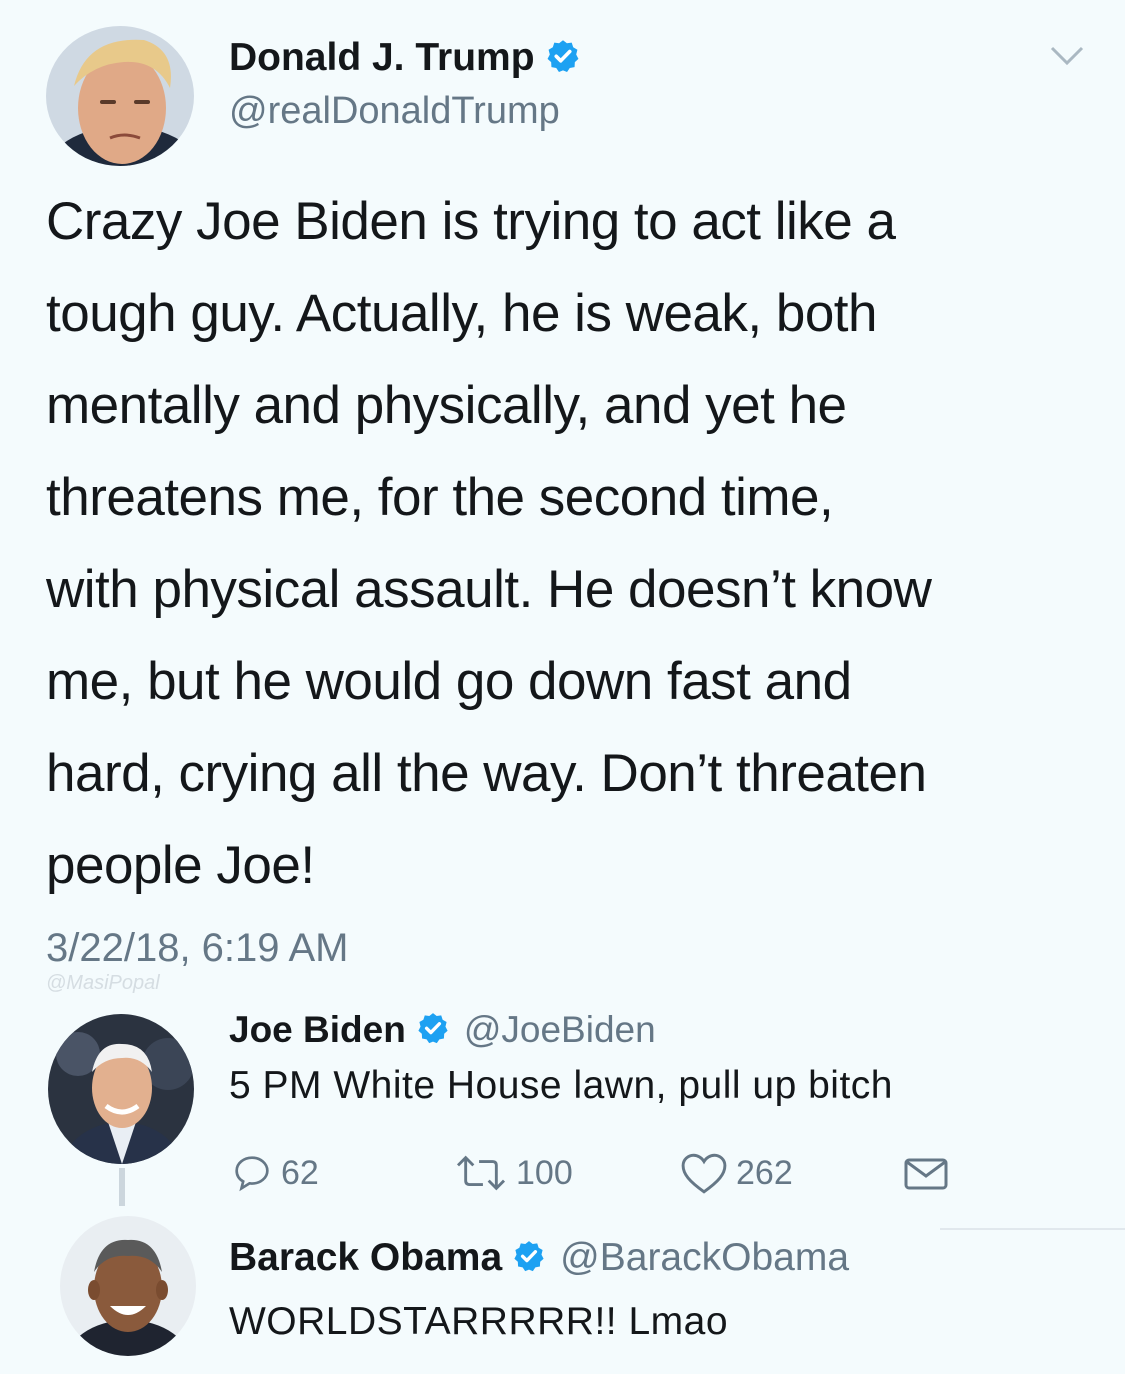 The width and height of the screenshot is (1125, 1374). I want to click on reply-obama-author-row: Barack Obama @BarackObama, so click(539, 1258).